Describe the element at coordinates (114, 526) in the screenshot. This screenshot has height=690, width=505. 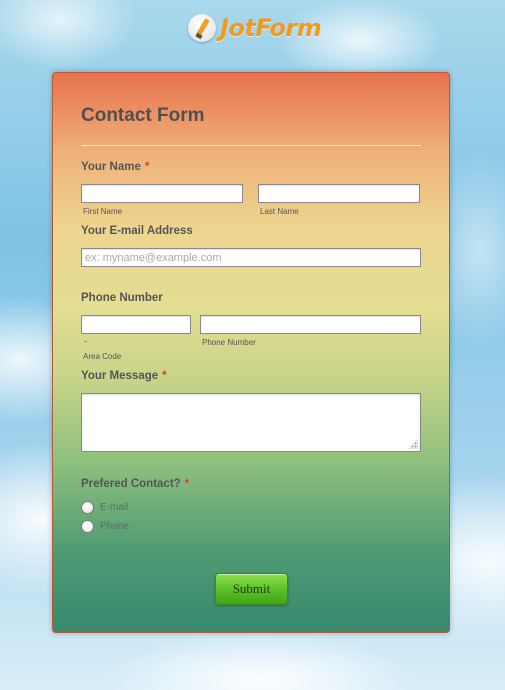
I see `radio-label-phone: Phone` at that location.